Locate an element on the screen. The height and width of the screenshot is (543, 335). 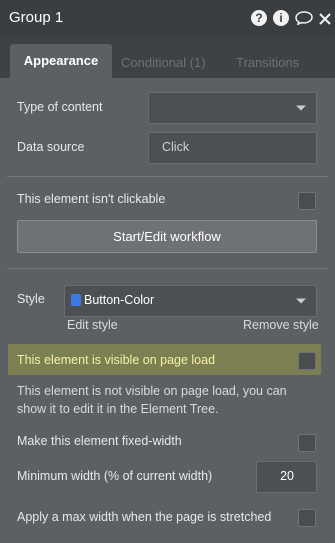
type-of-content-label: Type of content is located at coordinates (60, 107).